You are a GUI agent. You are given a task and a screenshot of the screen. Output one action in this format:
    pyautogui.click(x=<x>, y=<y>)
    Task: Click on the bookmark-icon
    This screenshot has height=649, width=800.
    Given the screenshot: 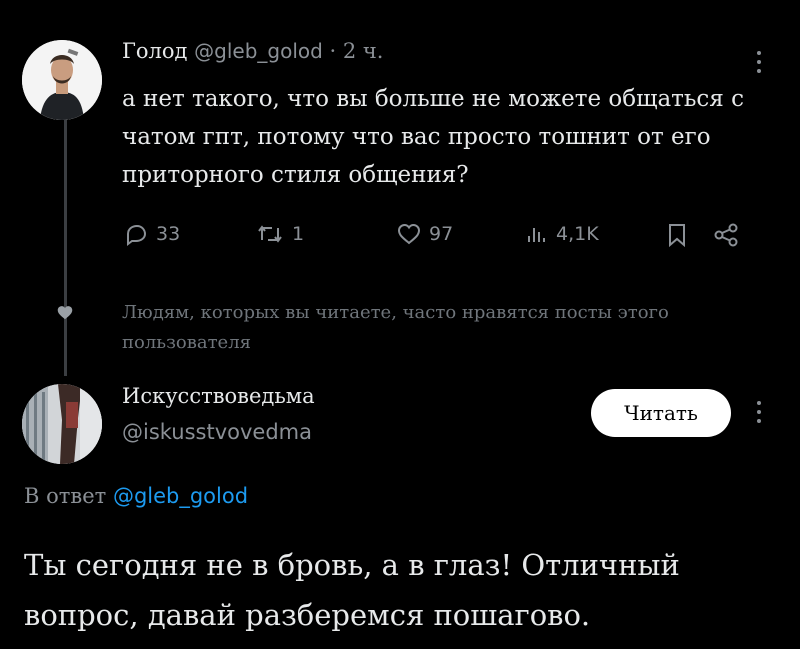 What is the action you would take?
    pyautogui.click(x=677, y=236)
    